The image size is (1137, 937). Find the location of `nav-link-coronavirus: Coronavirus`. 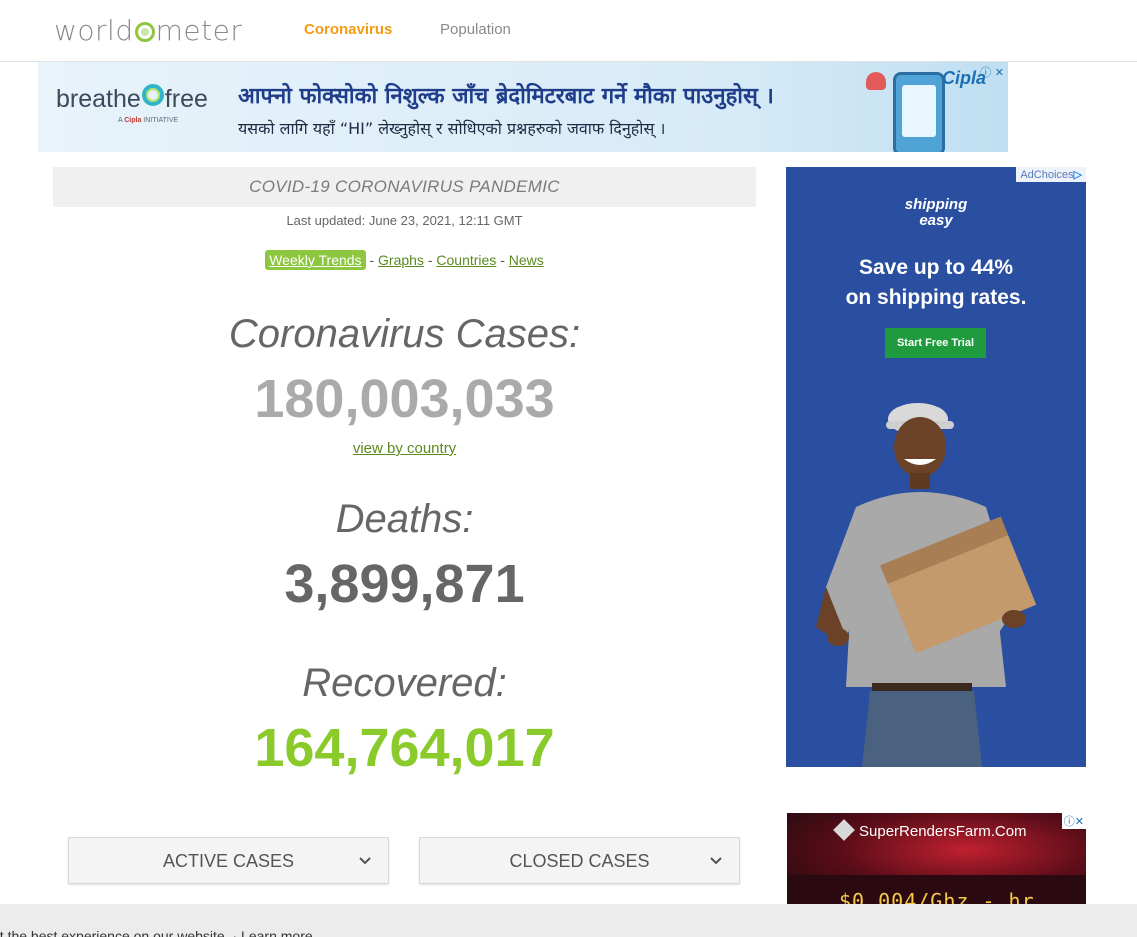

nav-link-coronavirus: Coronavirus is located at coordinates (348, 29).